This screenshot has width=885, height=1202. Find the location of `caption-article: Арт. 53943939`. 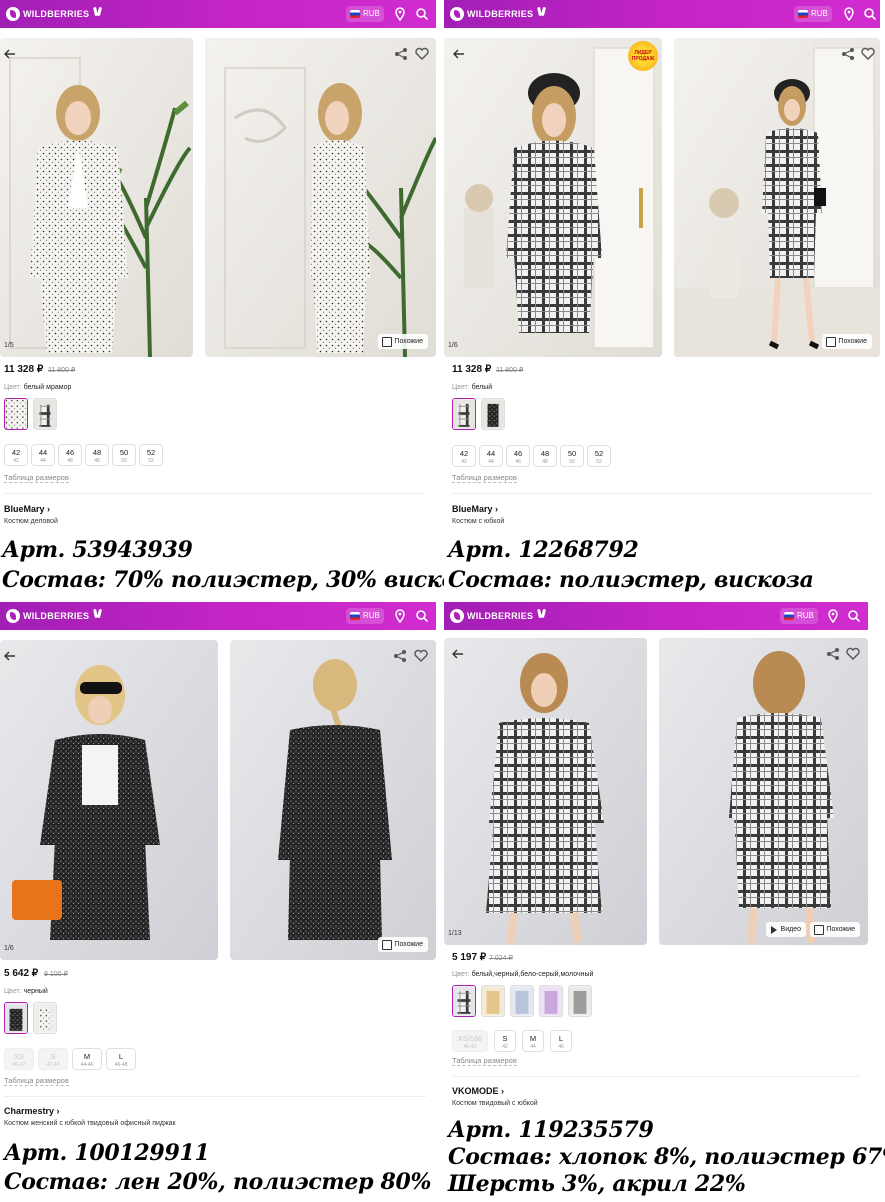

caption-article: Арт. 53943939 is located at coordinates (97, 550).